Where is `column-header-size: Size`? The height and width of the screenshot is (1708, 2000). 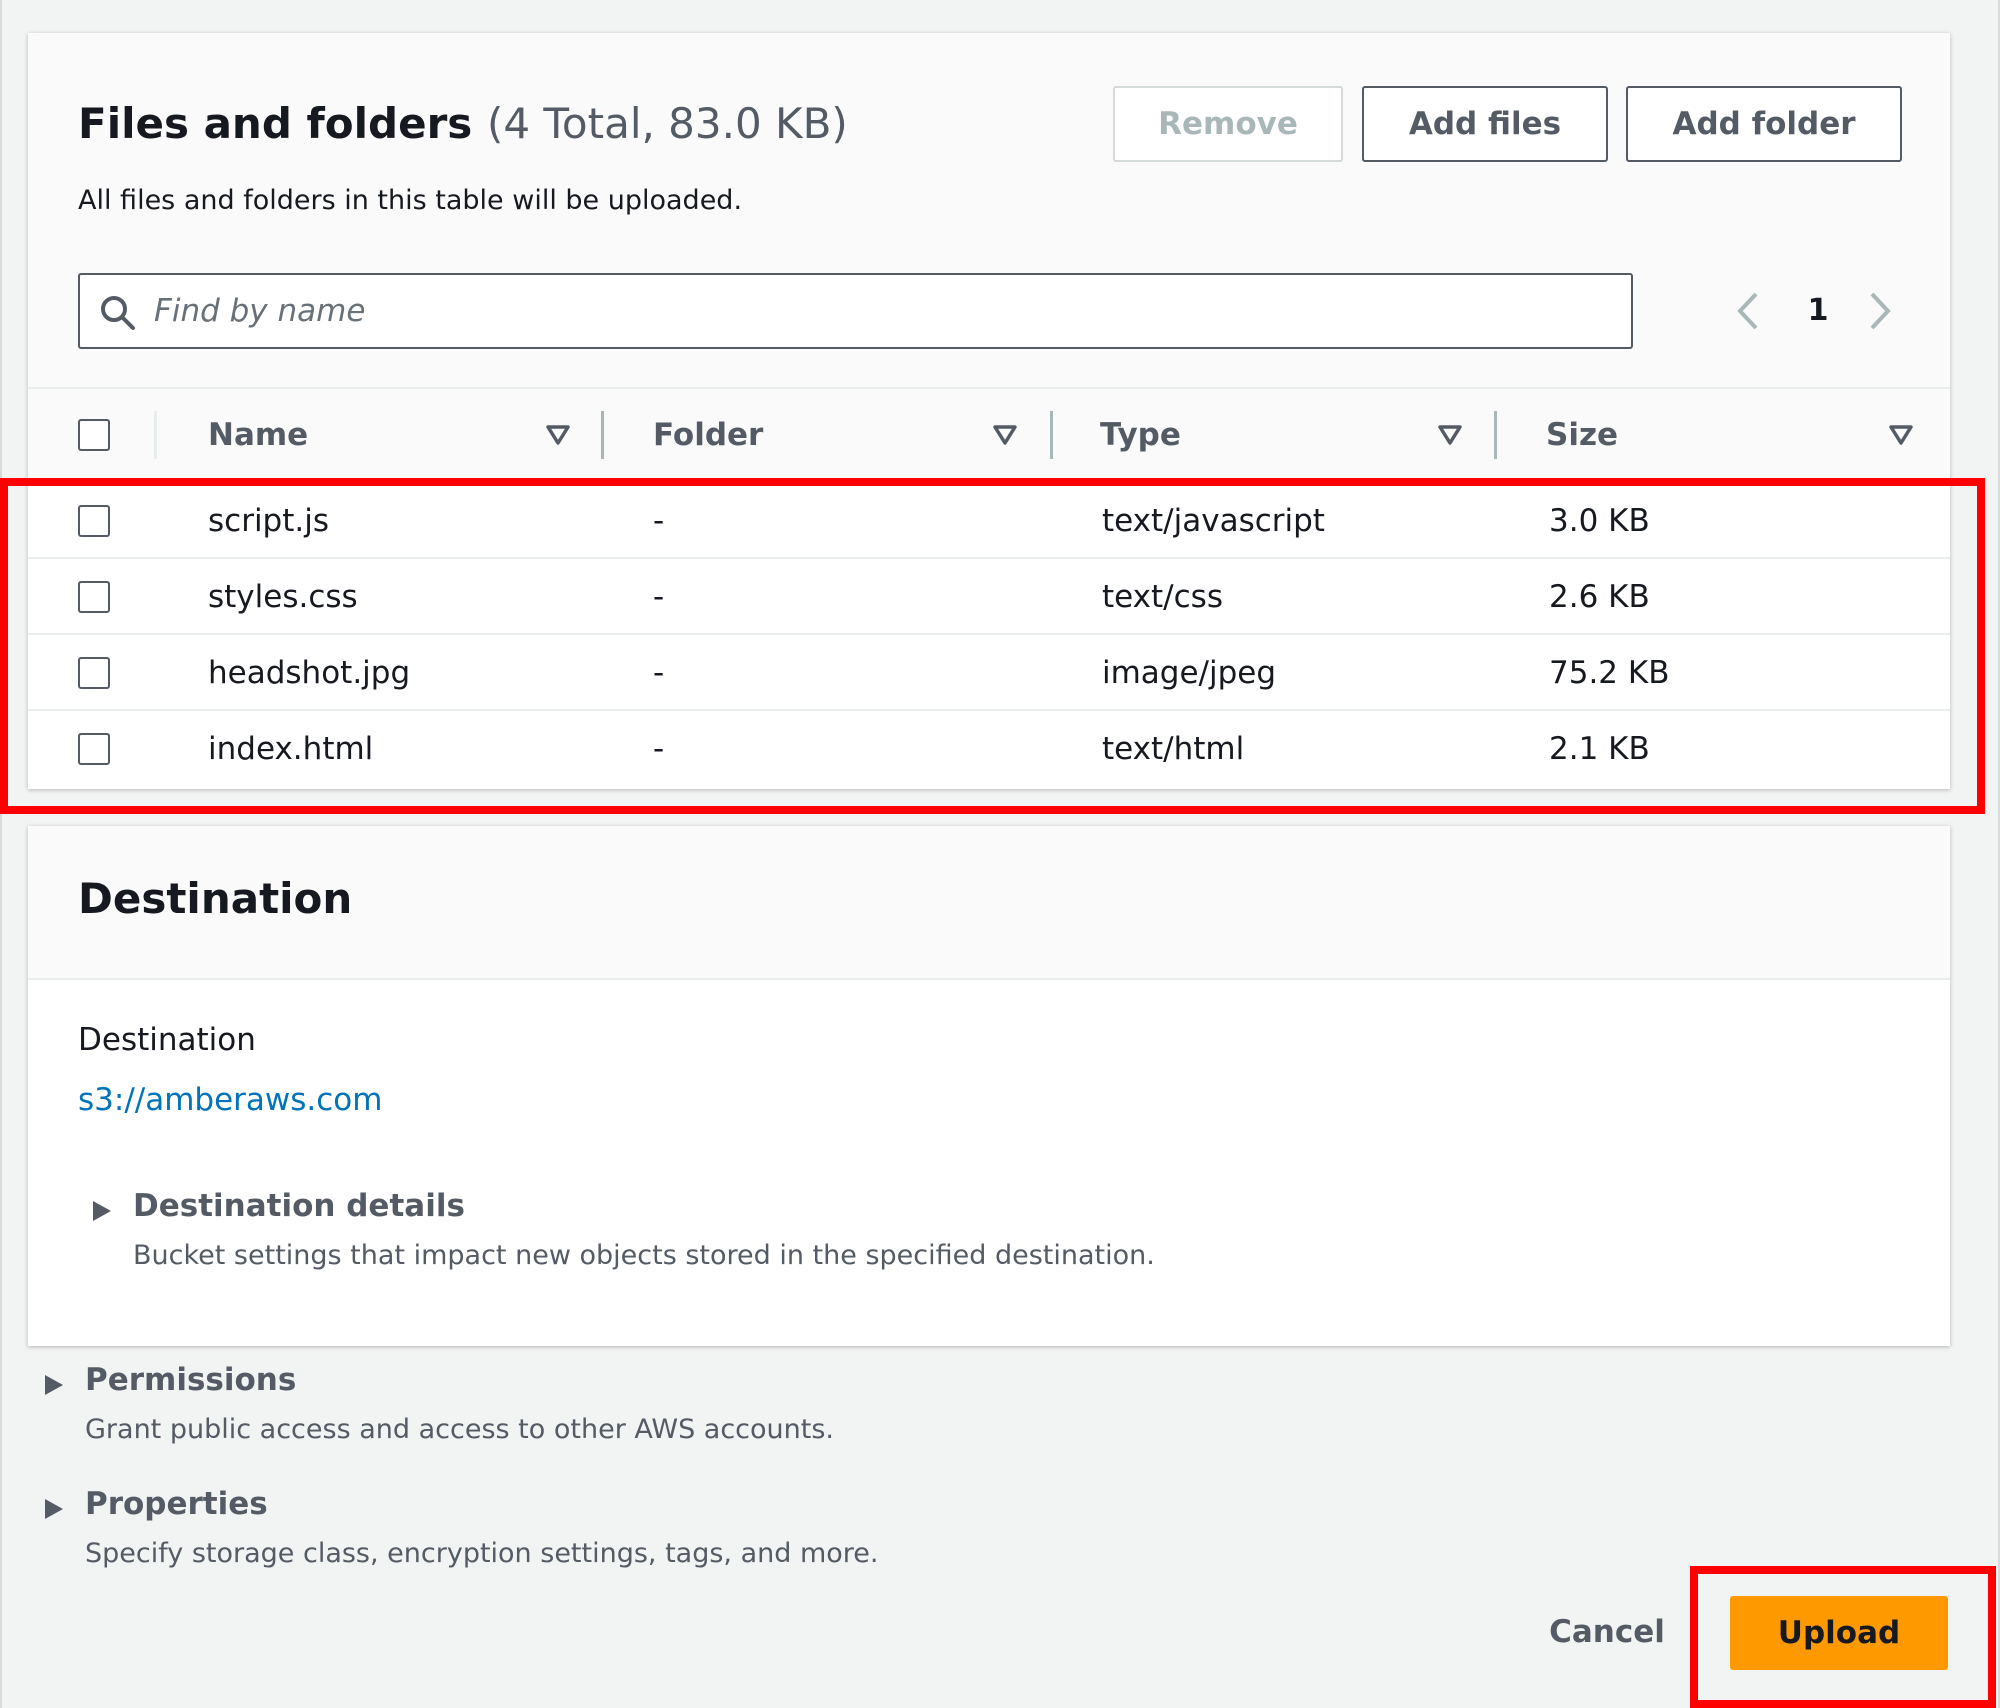 column-header-size: Size is located at coordinates (1582, 435).